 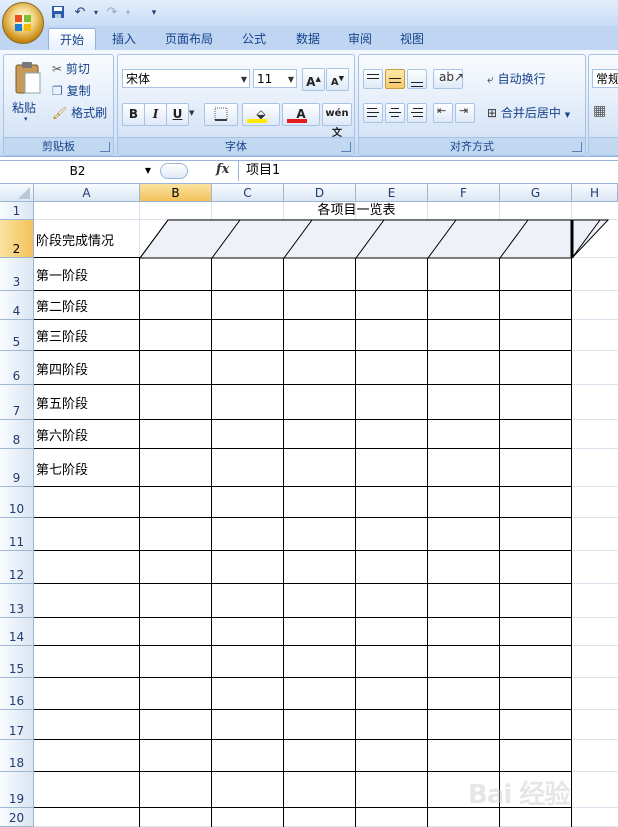 What do you see at coordinates (28, 78) in the screenshot?
I see `paste-icon` at bounding box center [28, 78].